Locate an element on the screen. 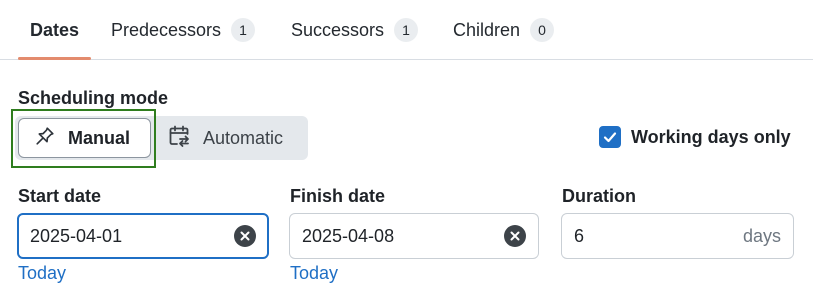 Image resolution: width=813 pixels, height=301 pixels. tab-predecessors: Predecessors 1 is located at coordinates (183, 30).